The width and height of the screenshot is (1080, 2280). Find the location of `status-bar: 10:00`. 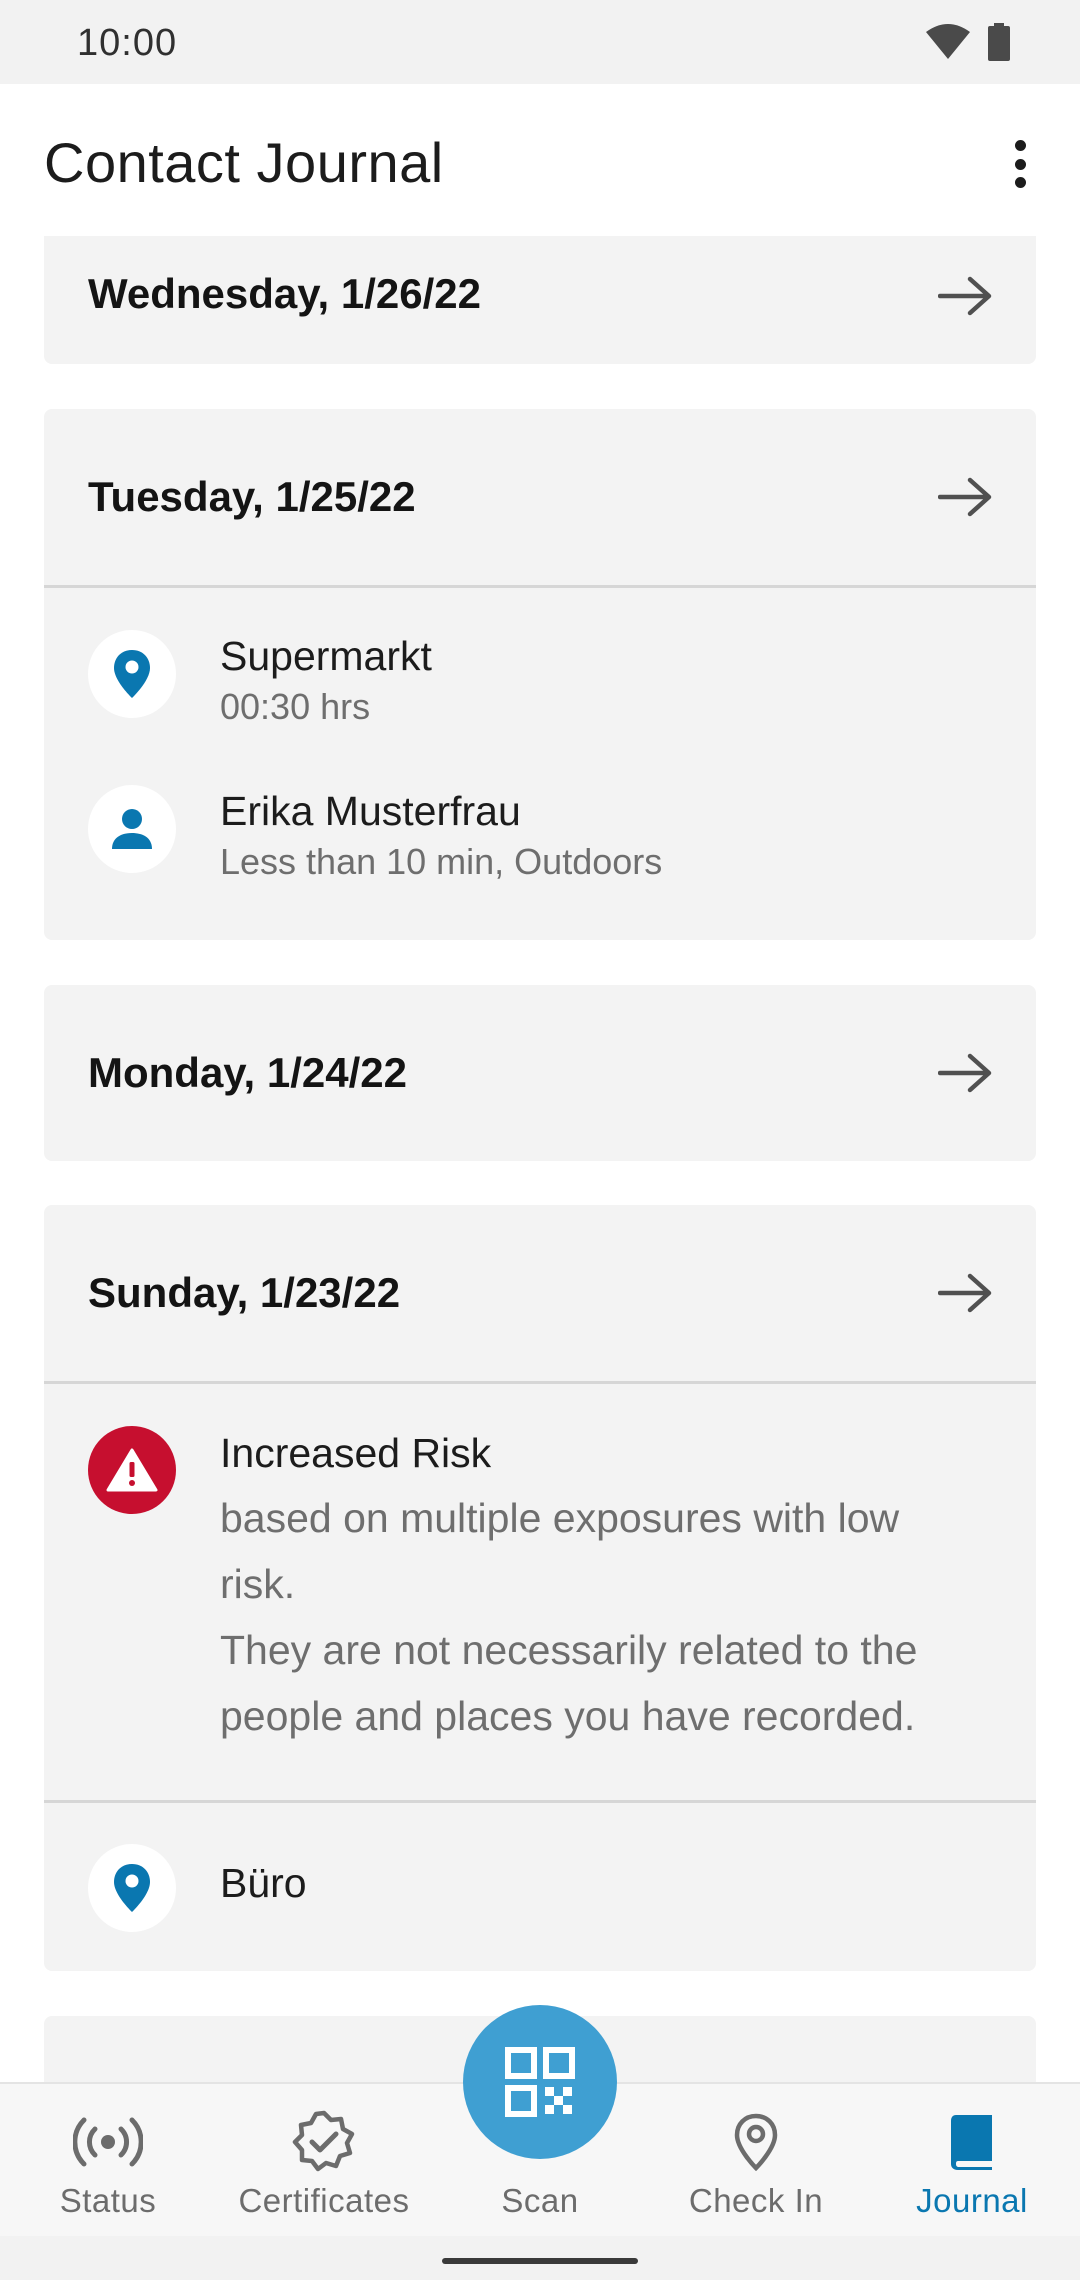

status-bar: 10:00 is located at coordinates (540, 42).